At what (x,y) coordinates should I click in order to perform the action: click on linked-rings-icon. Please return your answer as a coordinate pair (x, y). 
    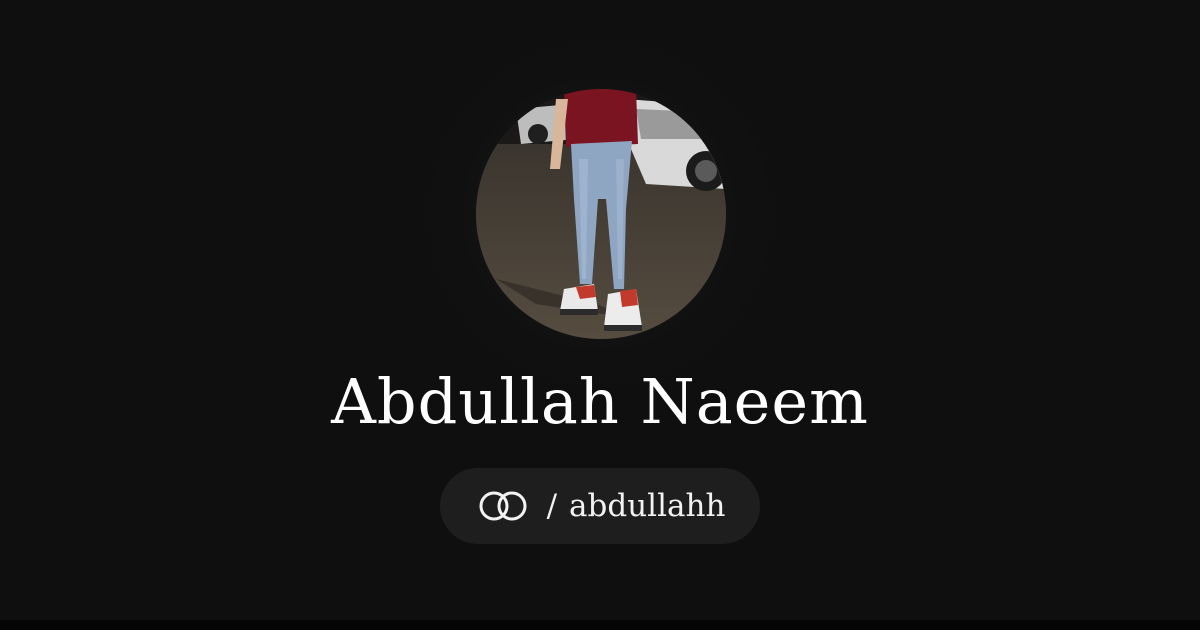
    Looking at the image, I should click on (503, 506).